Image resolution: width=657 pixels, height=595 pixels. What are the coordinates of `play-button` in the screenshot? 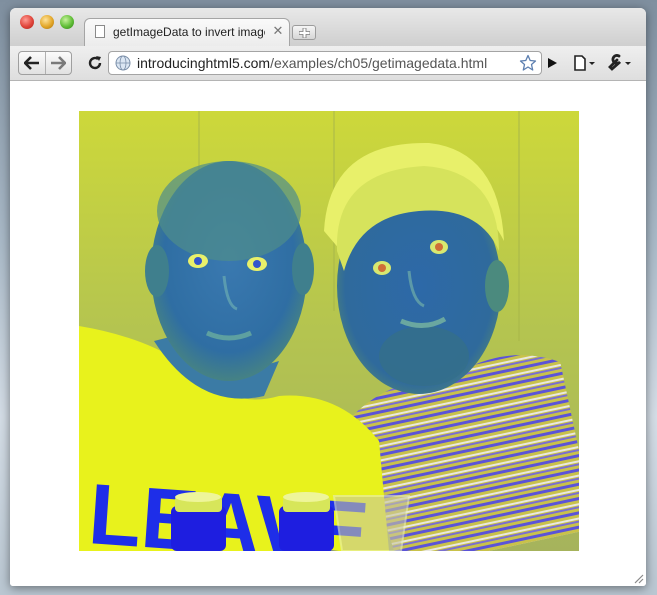 It's located at (552, 63).